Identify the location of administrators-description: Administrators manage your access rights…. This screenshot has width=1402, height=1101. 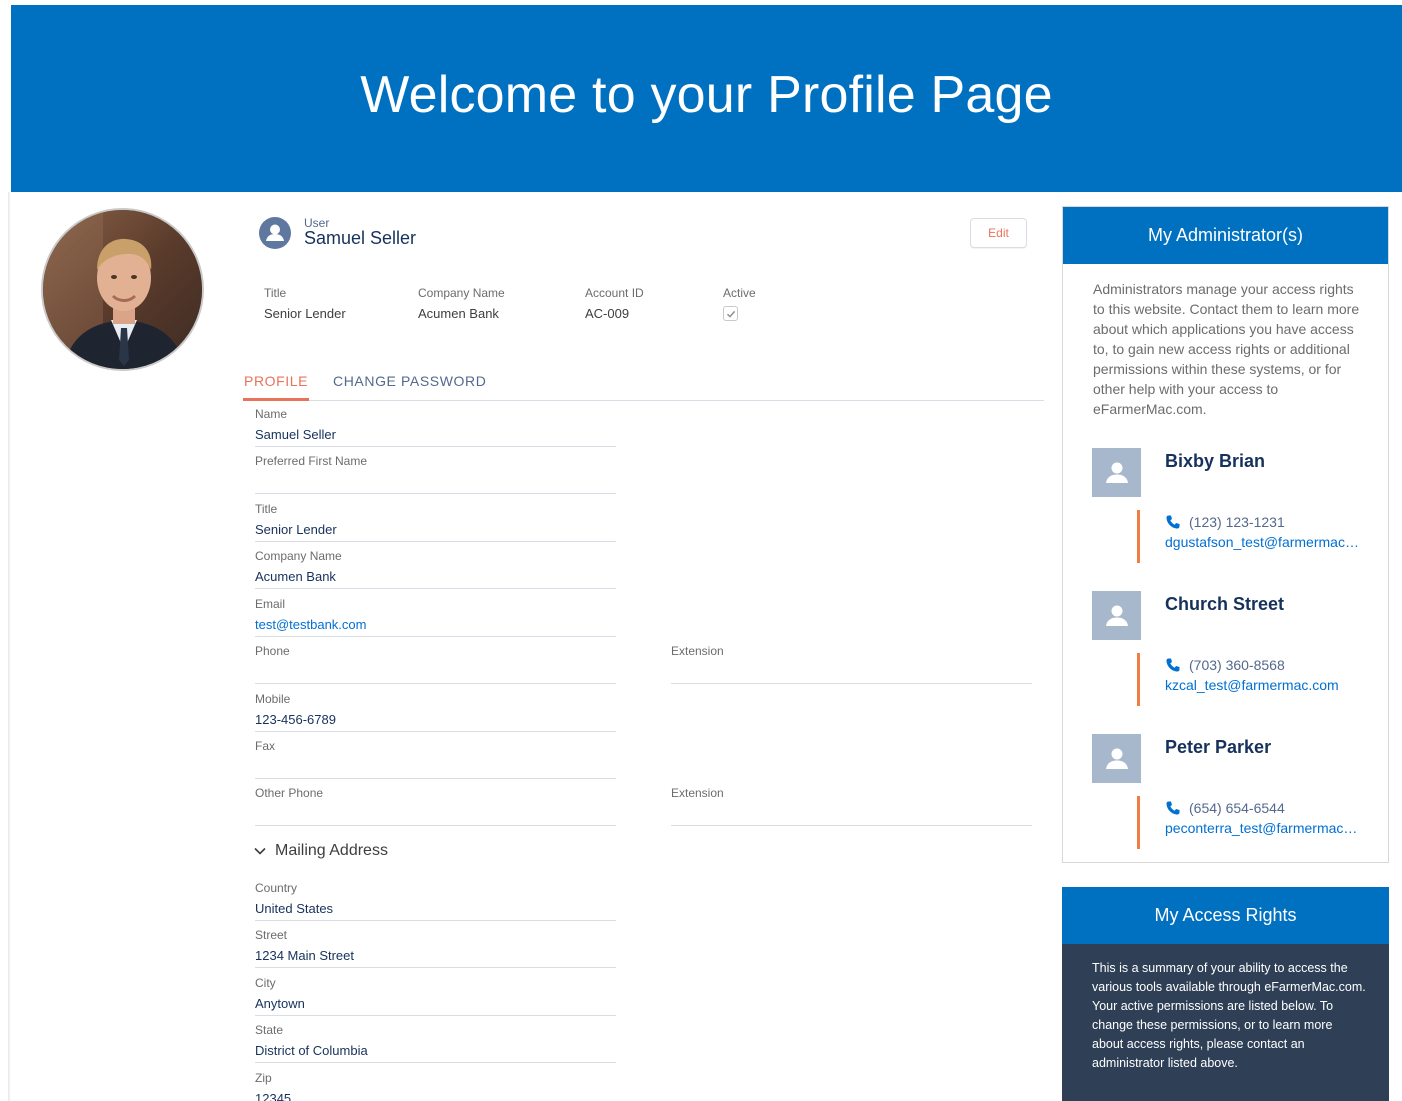
(1226, 349).